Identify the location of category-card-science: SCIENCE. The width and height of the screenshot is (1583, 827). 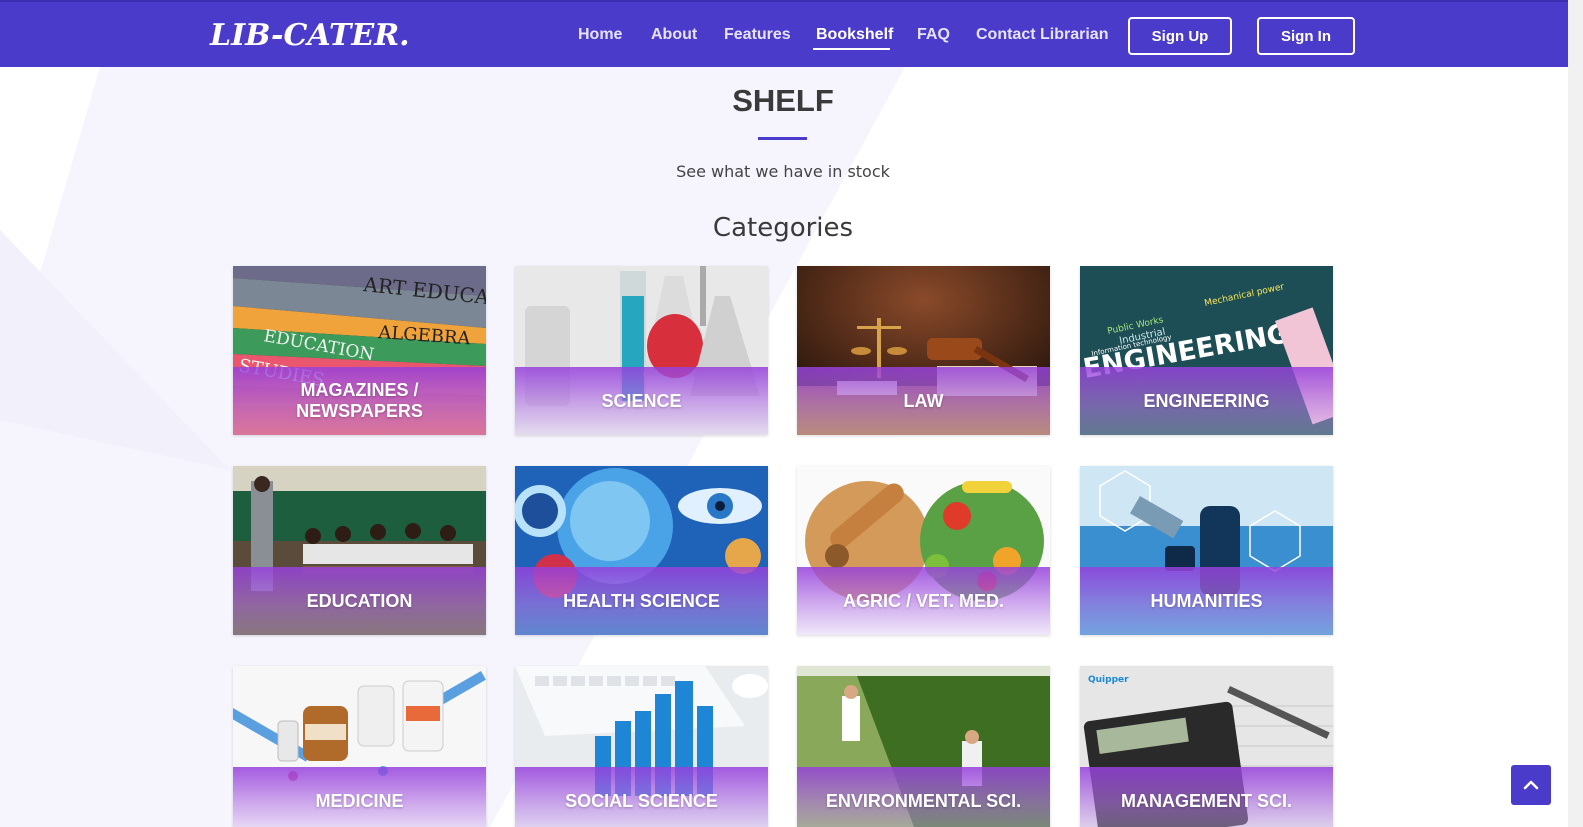
(641, 350).